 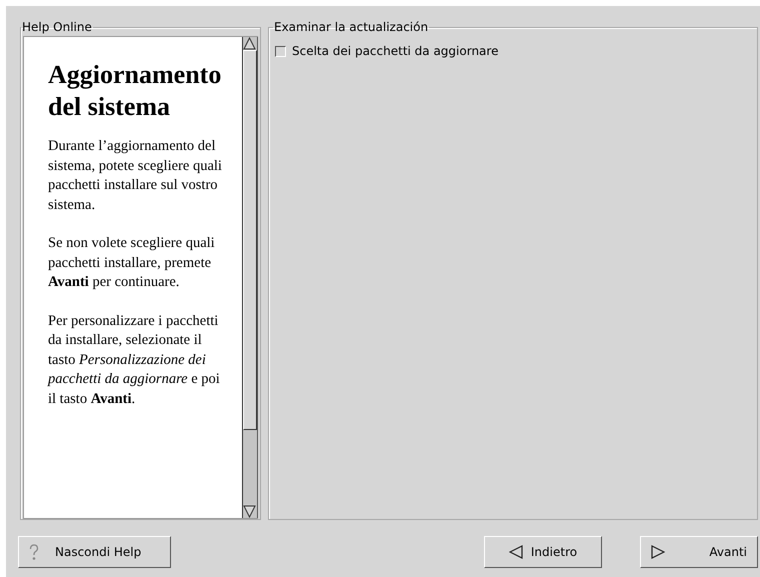 I want to click on help-paragraph: Per personalizzare i pacchetti da installare, selezionate il tasto Personalizzazione dei pacchetti da aggiornare e poi il tasto Avanti., so click(x=134, y=360).